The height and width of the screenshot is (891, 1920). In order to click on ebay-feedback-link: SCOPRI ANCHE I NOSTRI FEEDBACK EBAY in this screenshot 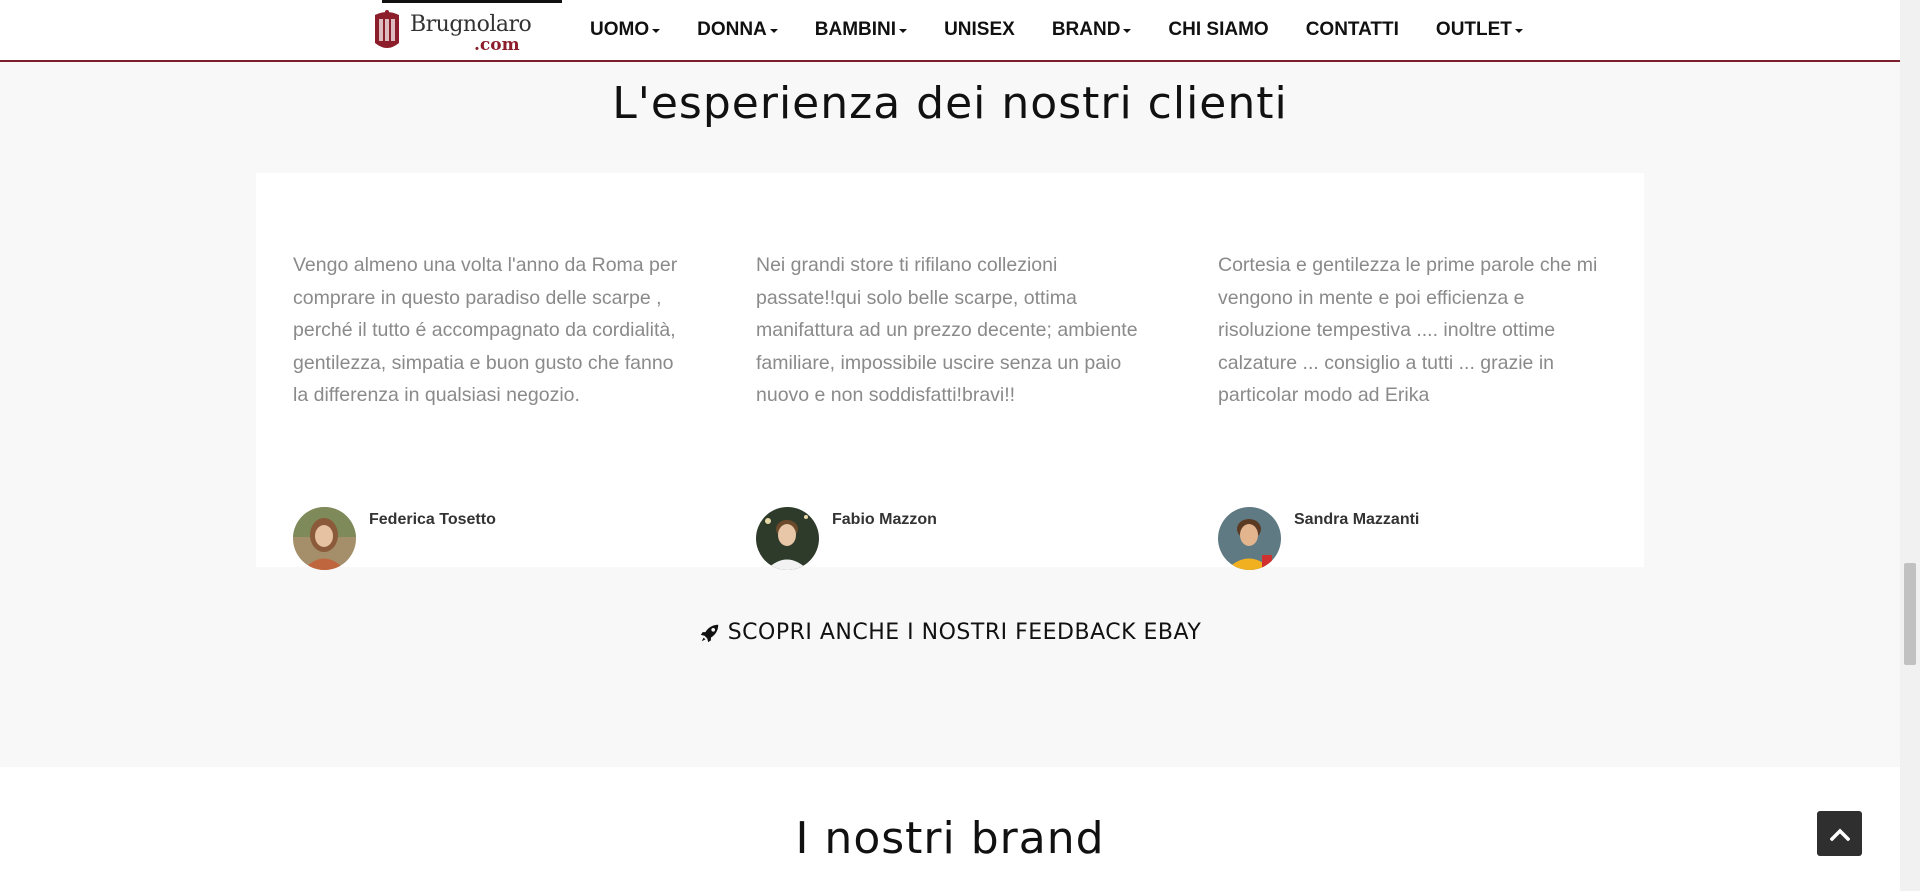, I will do `click(950, 632)`.